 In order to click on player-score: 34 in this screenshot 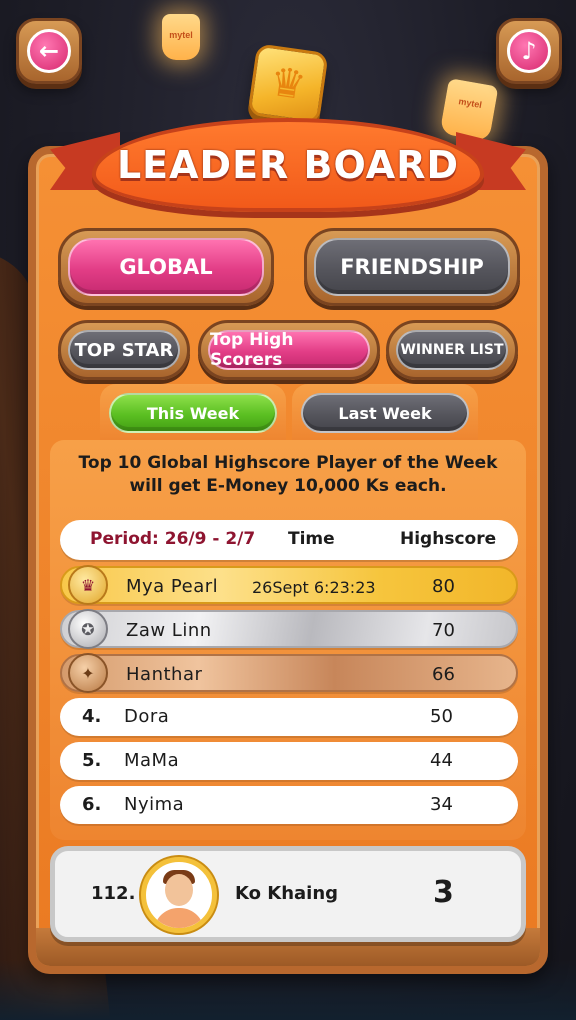, I will do `click(441, 804)`.